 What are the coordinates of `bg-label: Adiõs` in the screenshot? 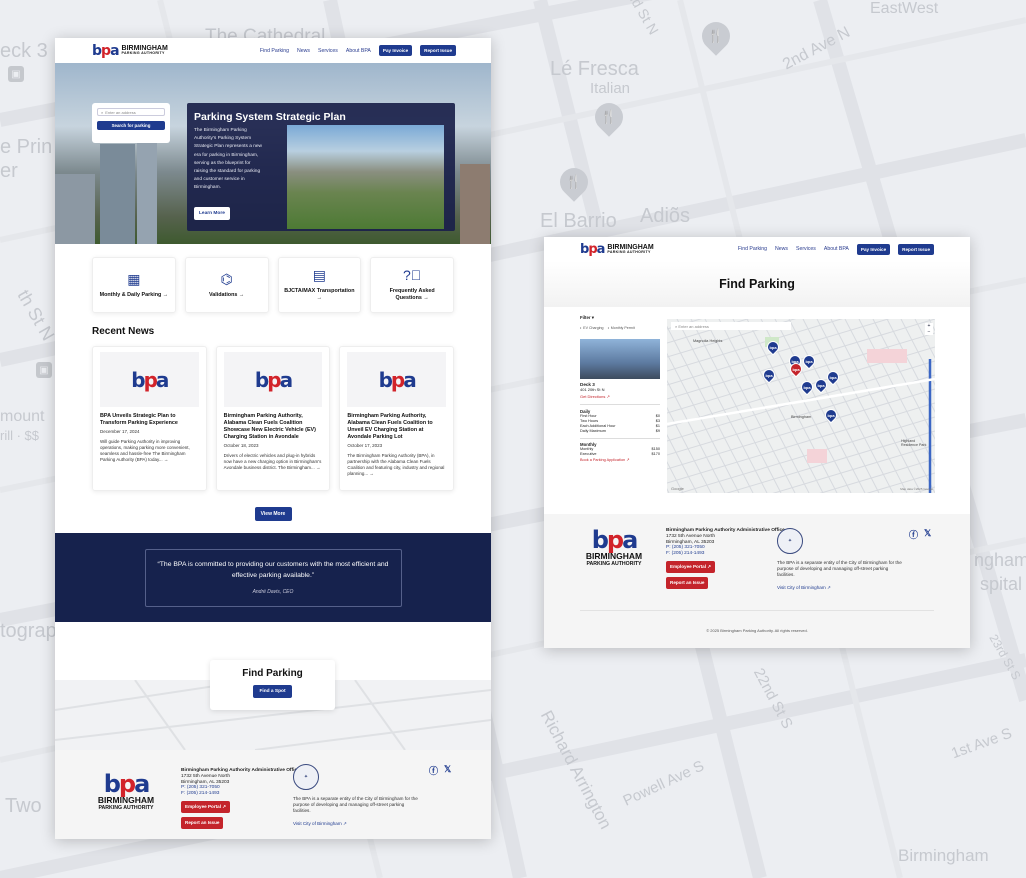 It's located at (665, 216).